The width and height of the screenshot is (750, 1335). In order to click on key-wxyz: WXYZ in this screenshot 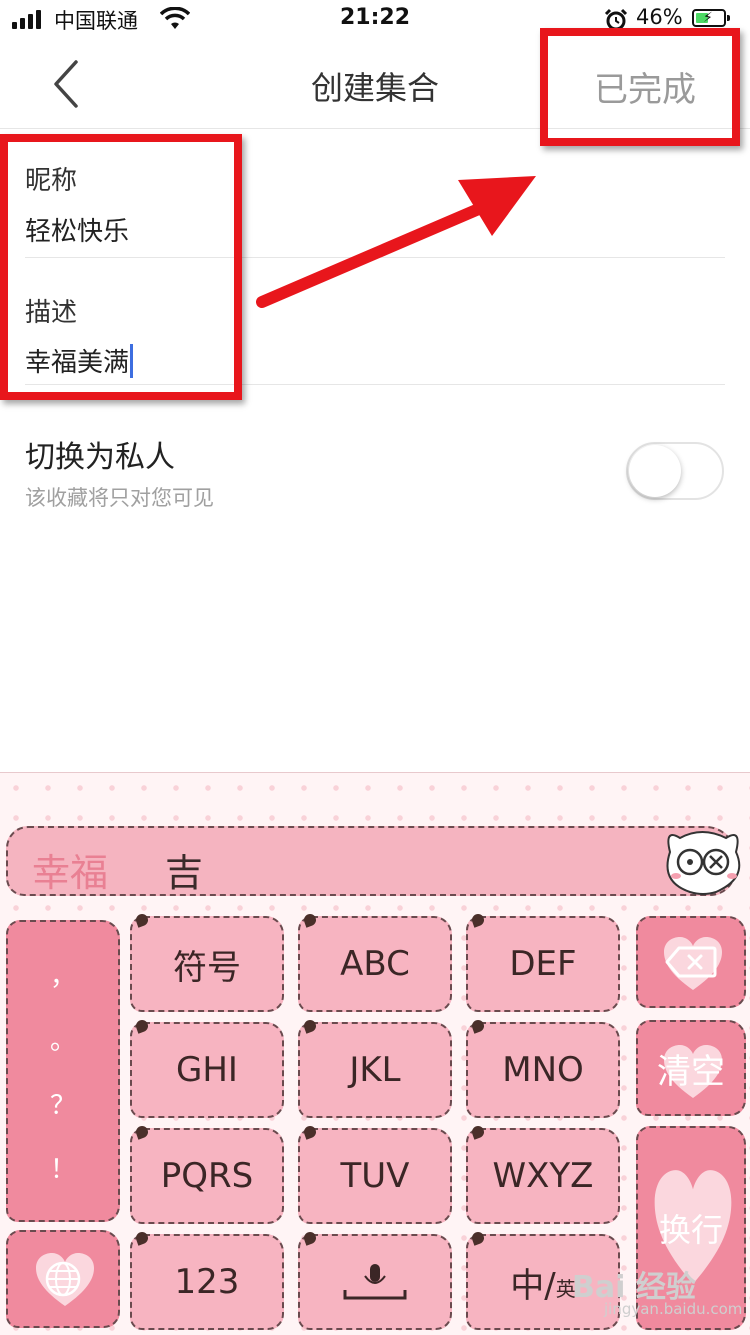, I will do `click(543, 1174)`.